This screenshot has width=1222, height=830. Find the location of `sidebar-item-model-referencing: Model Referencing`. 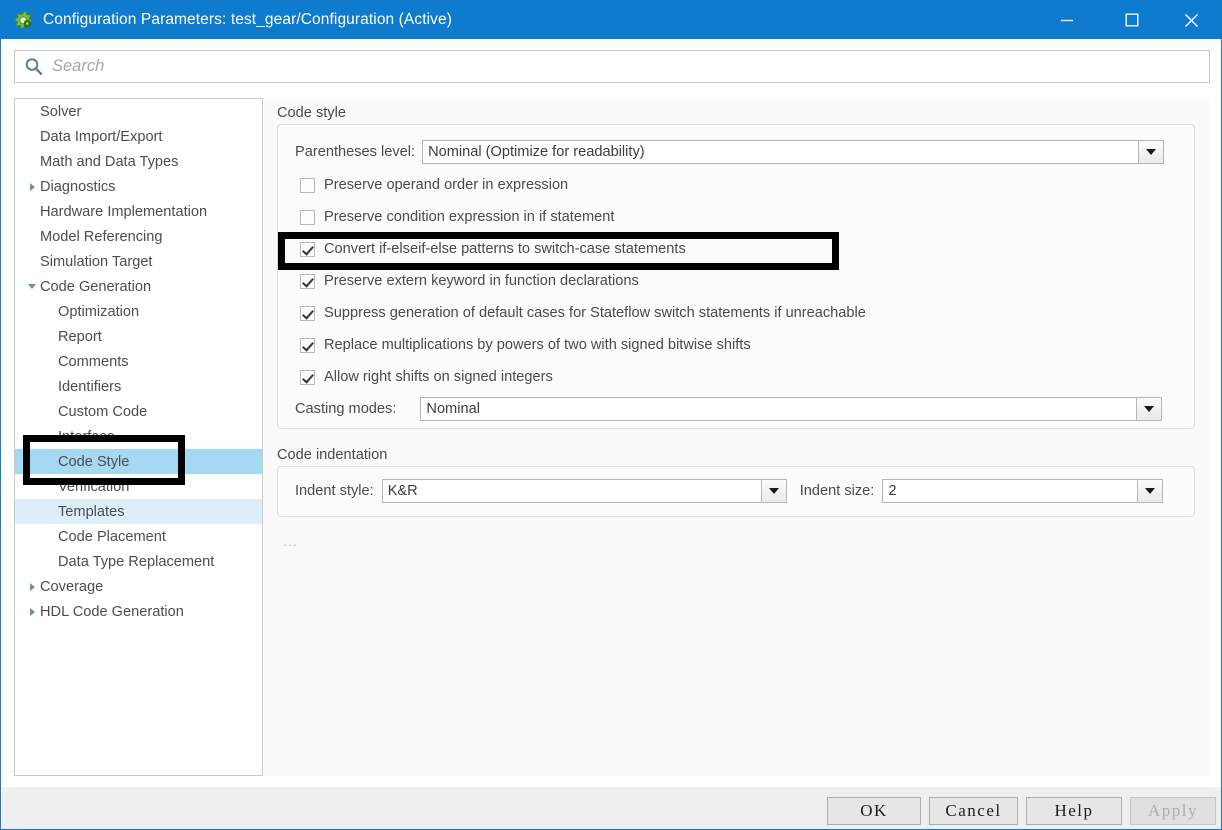

sidebar-item-model-referencing: Model Referencing is located at coordinates (138, 236).